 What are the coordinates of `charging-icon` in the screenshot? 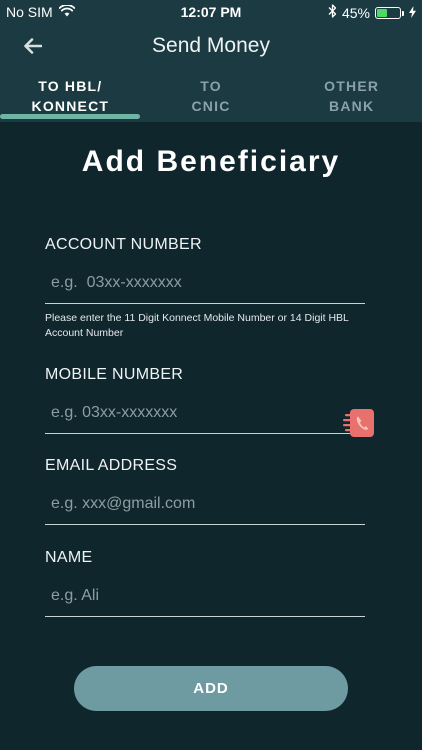 It's located at (412, 13).